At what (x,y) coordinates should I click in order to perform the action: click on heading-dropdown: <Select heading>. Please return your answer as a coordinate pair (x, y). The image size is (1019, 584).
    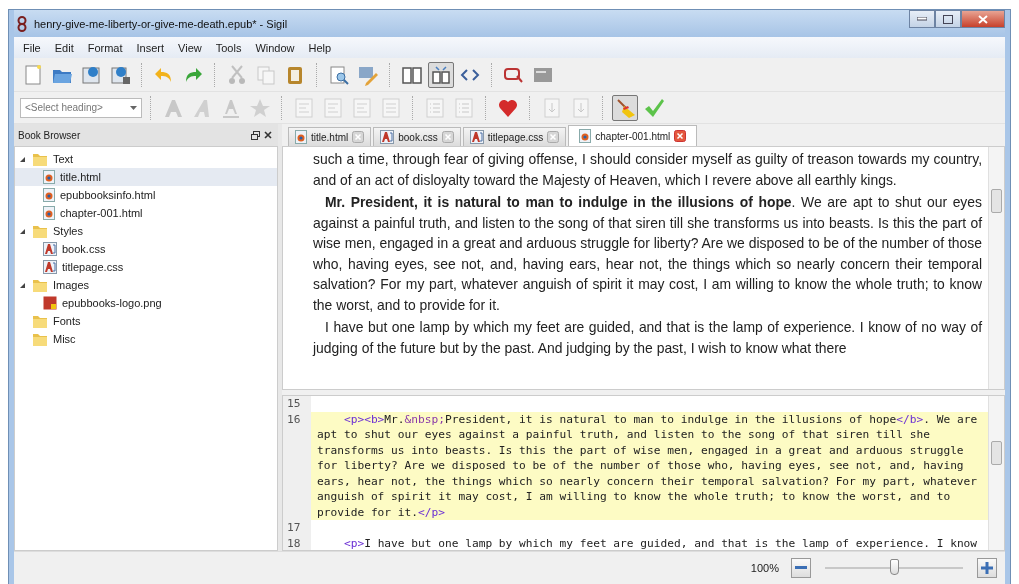
    Looking at the image, I should click on (81, 107).